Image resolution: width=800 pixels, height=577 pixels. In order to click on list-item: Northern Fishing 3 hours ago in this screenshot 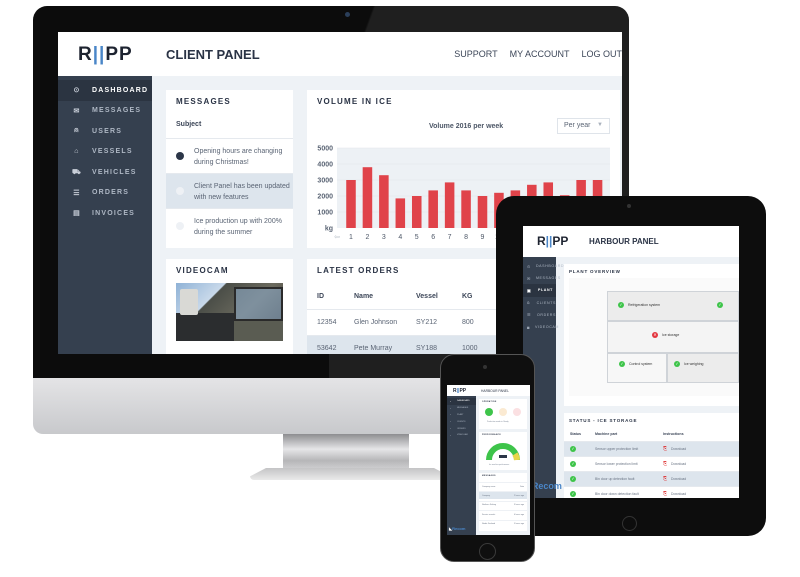, I will do `click(503, 504)`.